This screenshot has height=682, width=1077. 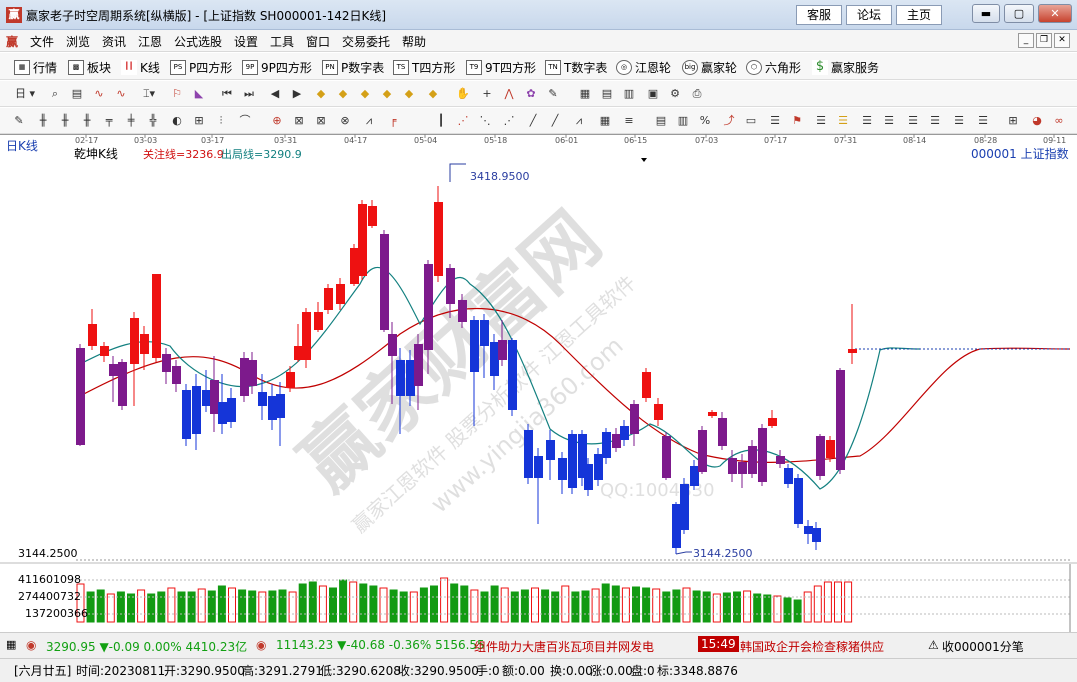 What do you see at coordinates (1062, 40) in the screenshot?
I see `mdi-close-button: ✕` at bounding box center [1062, 40].